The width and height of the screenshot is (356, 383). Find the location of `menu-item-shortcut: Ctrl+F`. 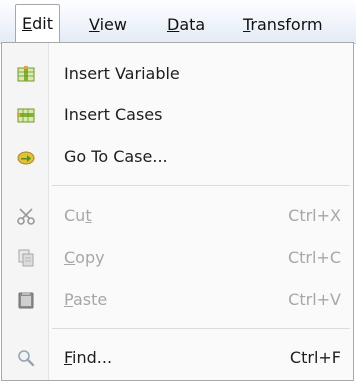

menu-item-shortcut: Ctrl+F is located at coordinates (315, 357).